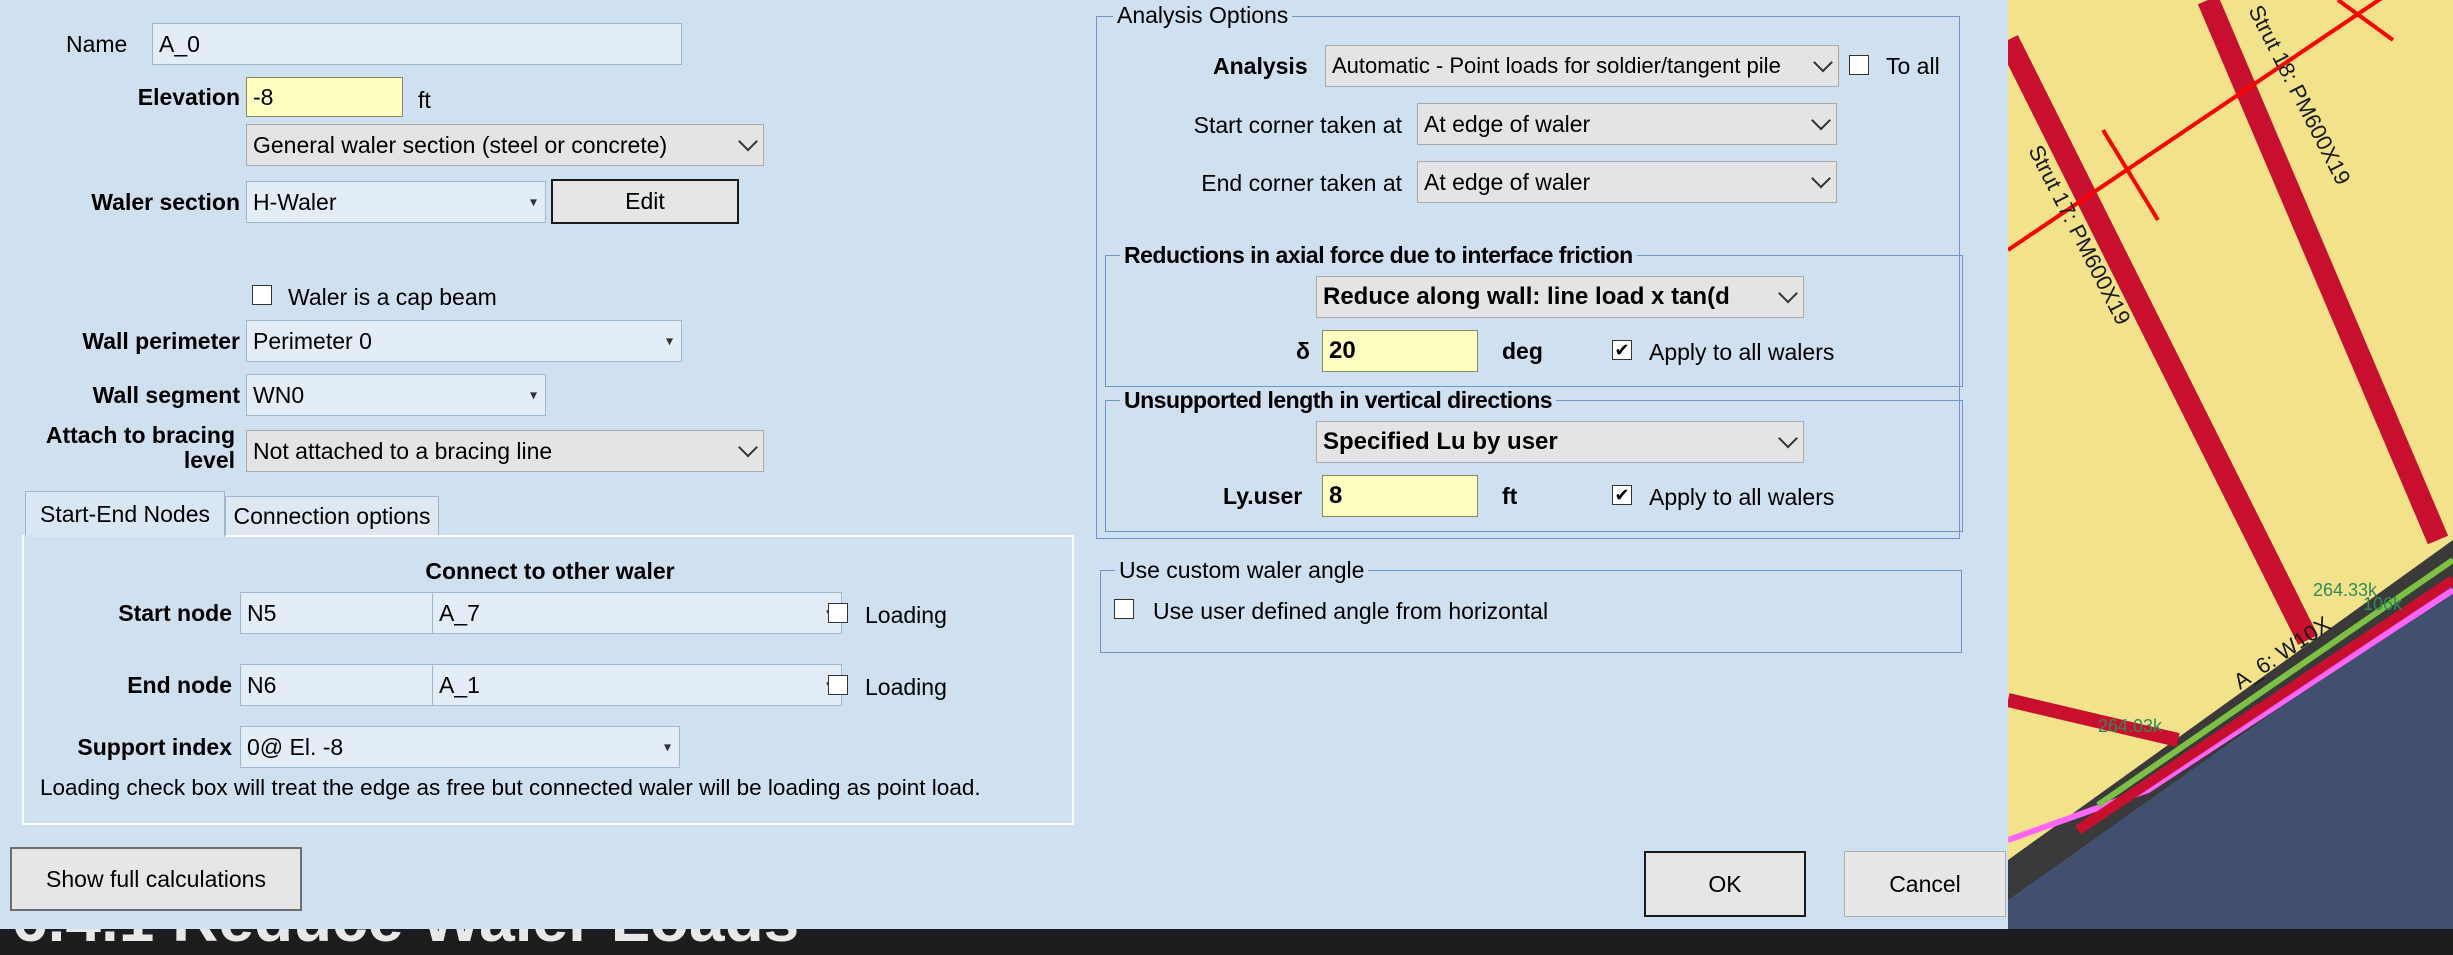  What do you see at coordinates (1742, 497) in the screenshot?
I see `ly-apply-all-label: Apply to all walers` at bounding box center [1742, 497].